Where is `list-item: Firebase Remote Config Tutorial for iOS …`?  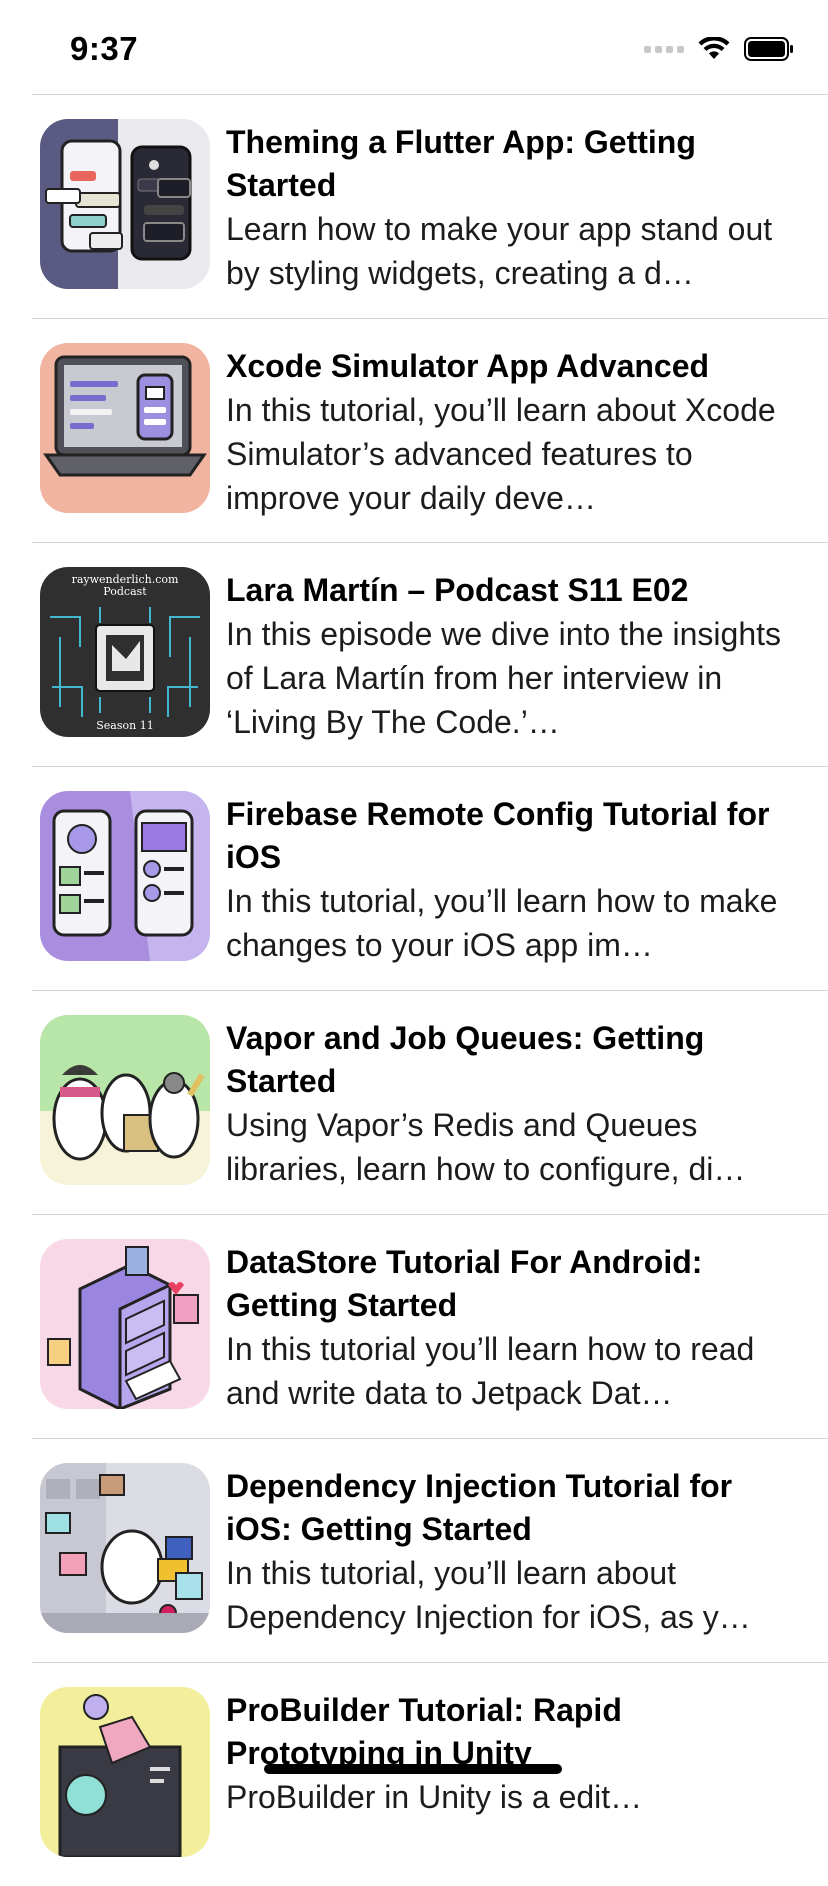
list-item: Firebase Remote Config Tutorial for iOS … is located at coordinates (430, 878).